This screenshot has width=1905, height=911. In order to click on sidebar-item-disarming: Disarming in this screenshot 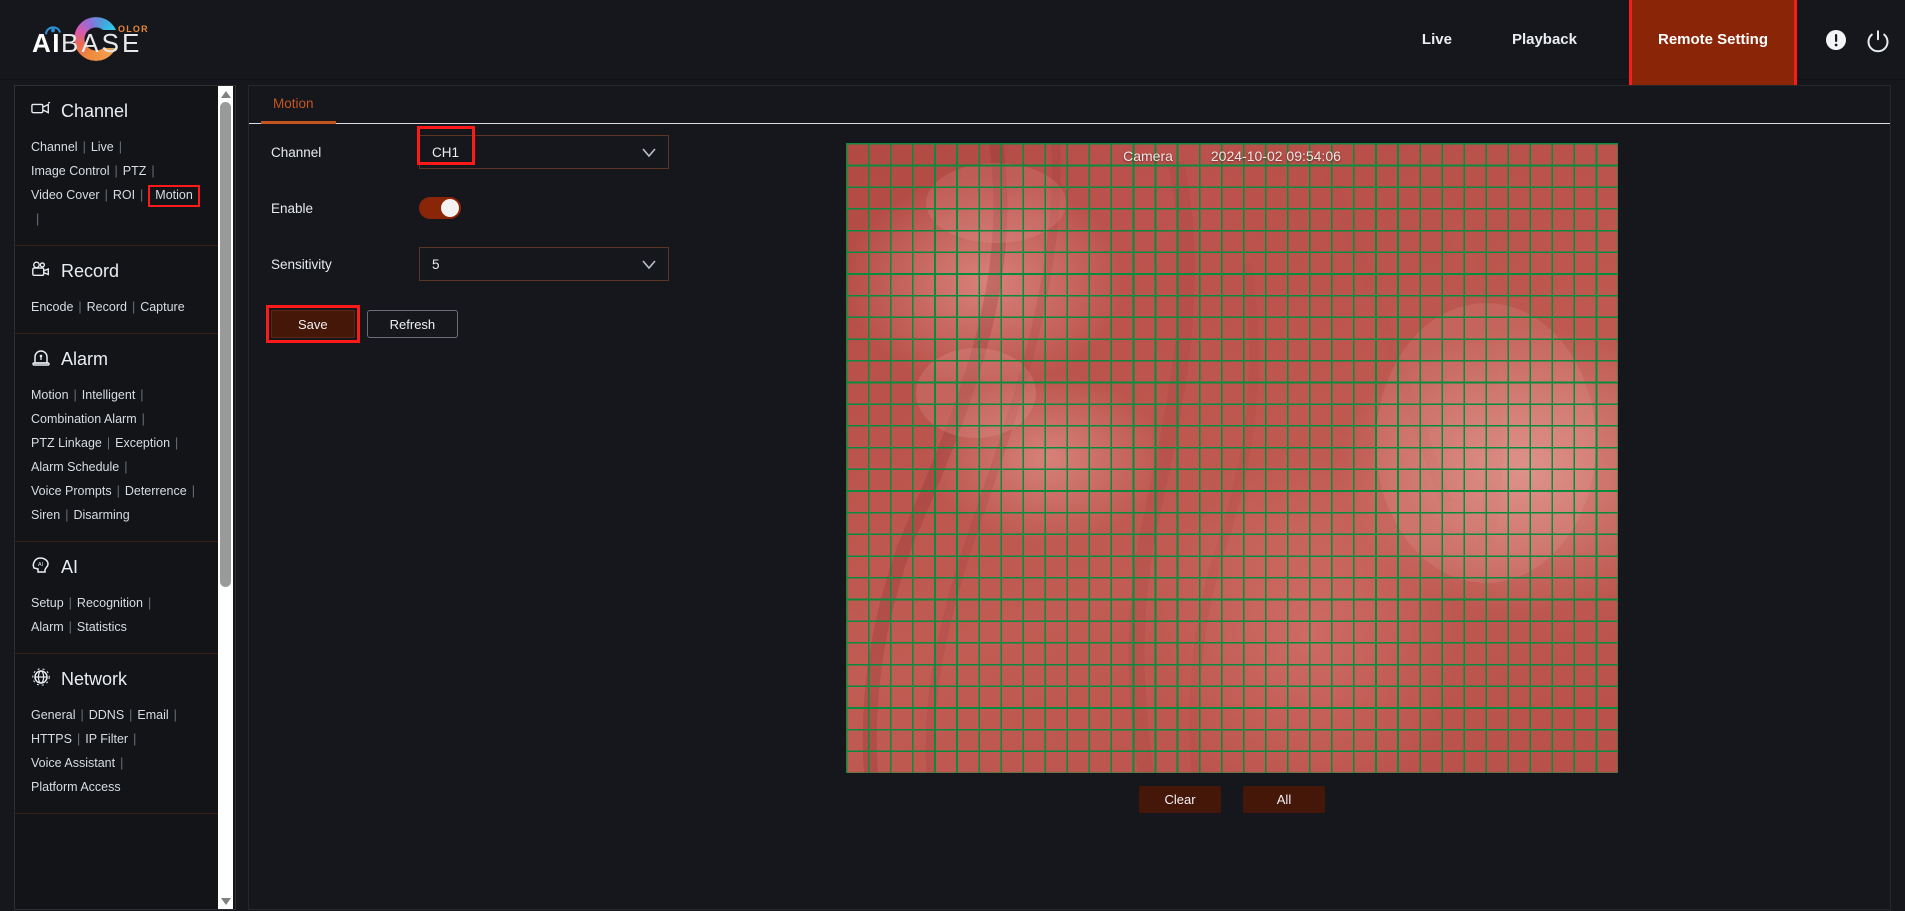, I will do `click(101, 515)`.